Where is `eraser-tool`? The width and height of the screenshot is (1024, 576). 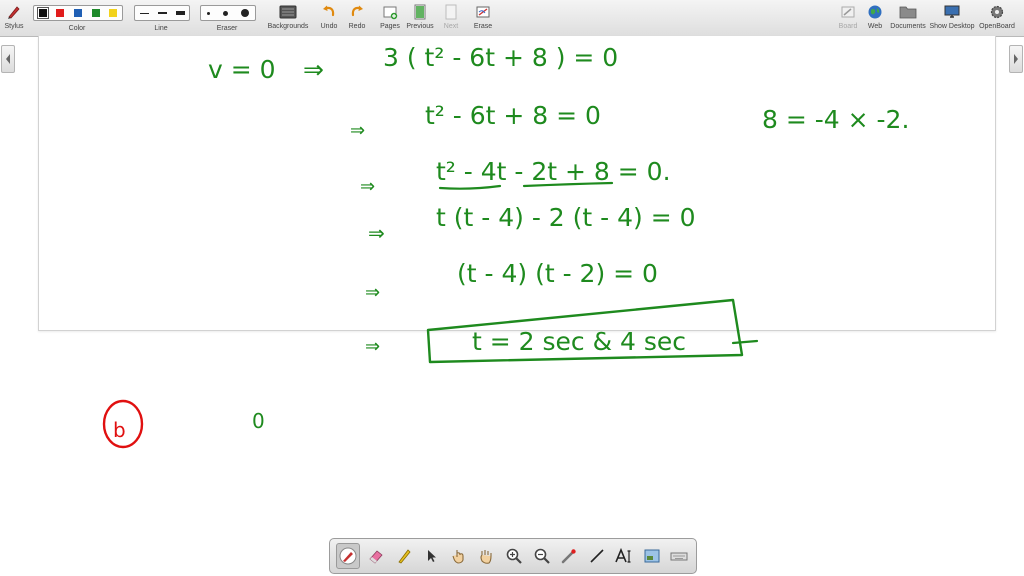
eraser-tool is located at coordinates (376, 556).